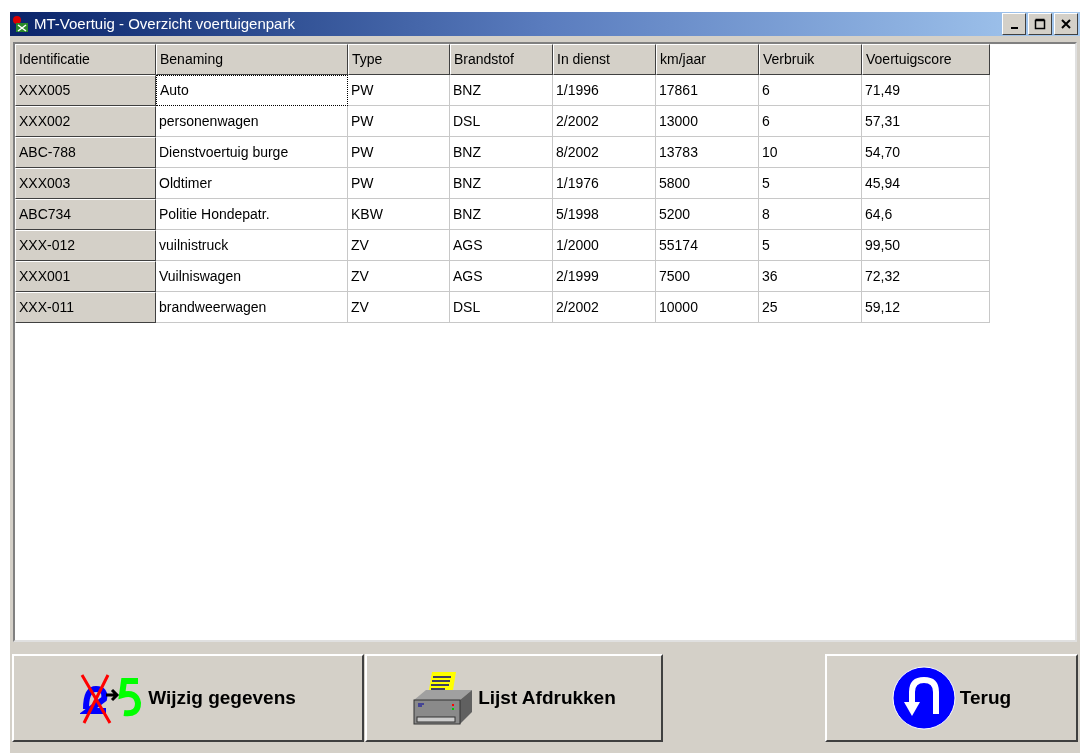 This screenshot has height=753, width=1080. Describe the element at coordinates (252, 214) in the screenshot. I see `table-cell: Politie Hondepatr.` at that location.